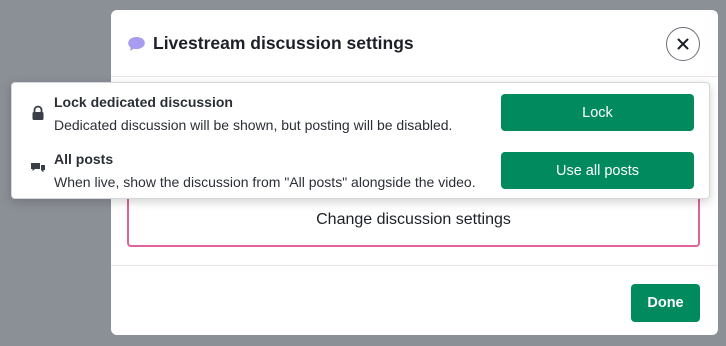 This screenshot has width=726, height=346. I want to click on speech-bubble-icon, so click(136, 44).